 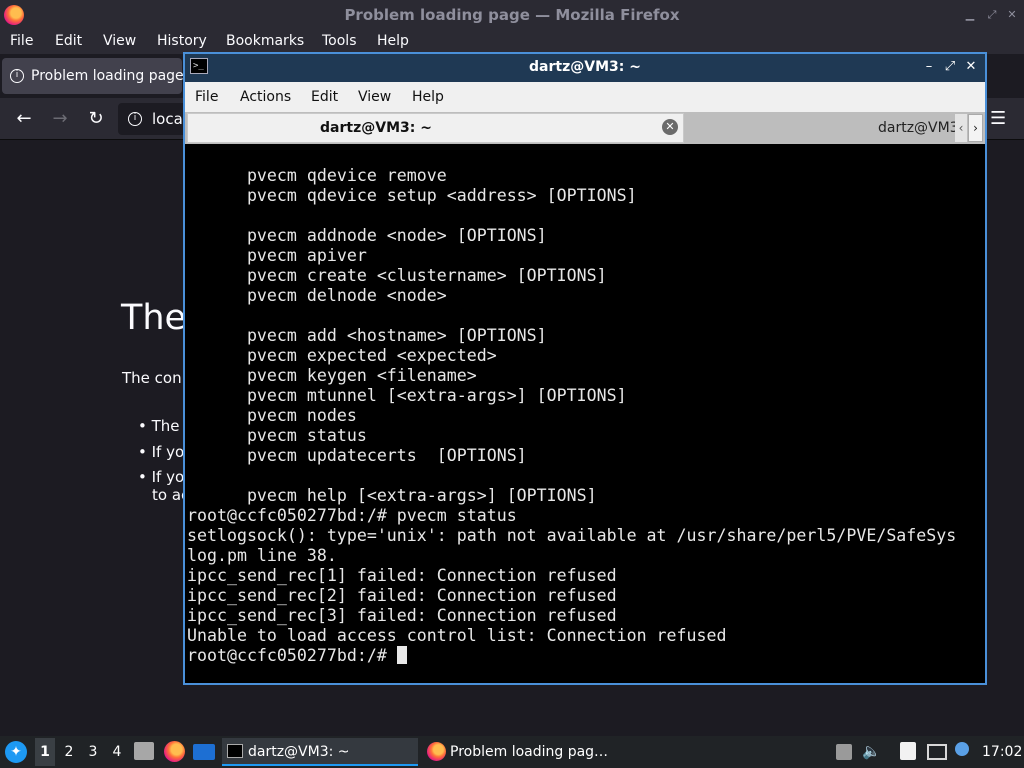 I want to click on desktop-switch-3: 3, so click(x=93, y=752).